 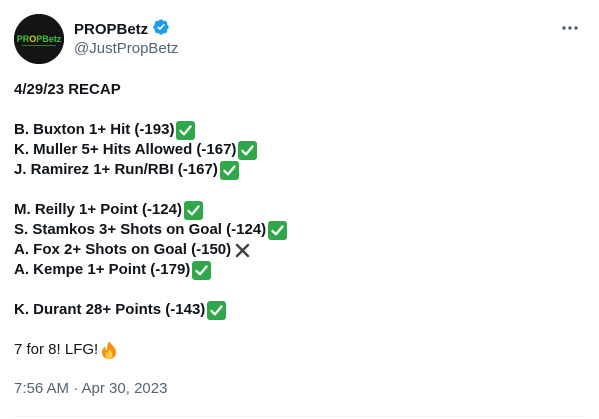 I want to click on pick-line: A. Fox 2+ Shots on Goal (-150), so click(x=299, y=250).